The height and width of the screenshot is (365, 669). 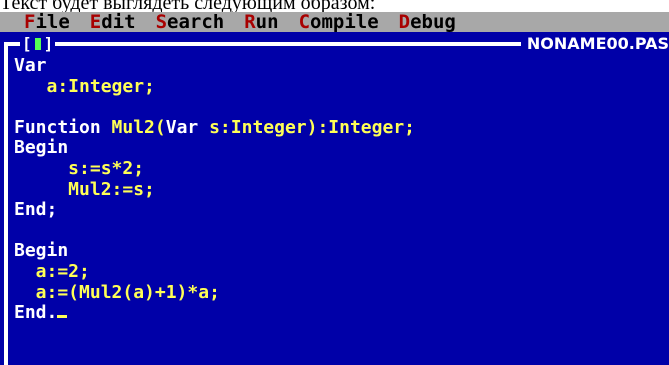 I want to click on menu-label: ompile, so click(x=344, y=22).